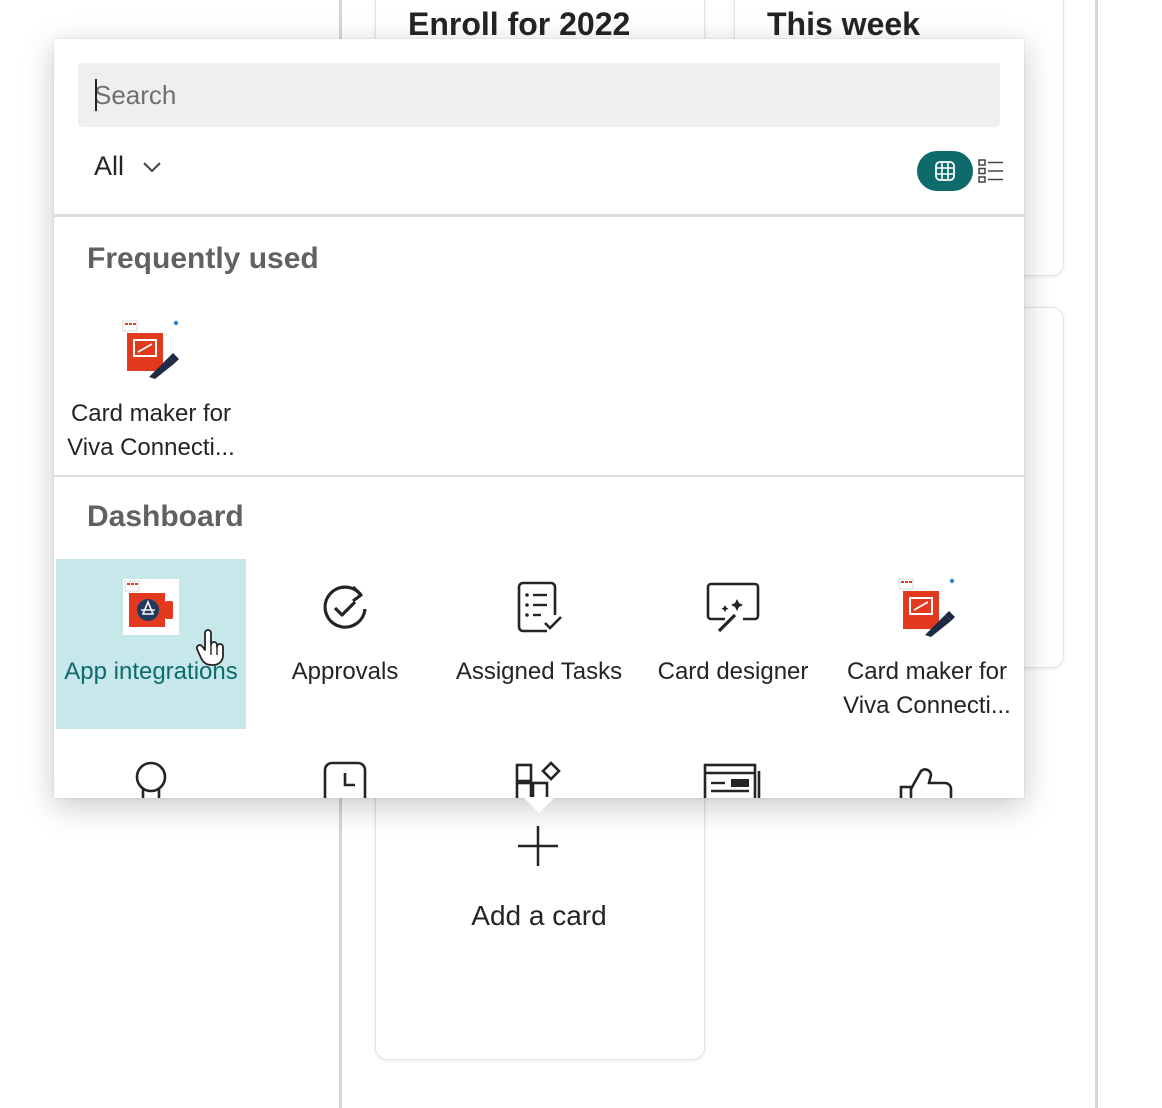 This screenshot has width=1162, height=1108. What do you see at coordinates (538, 846) in the screenshot?
I see `plus-icon` at bounding box center [538, 846].